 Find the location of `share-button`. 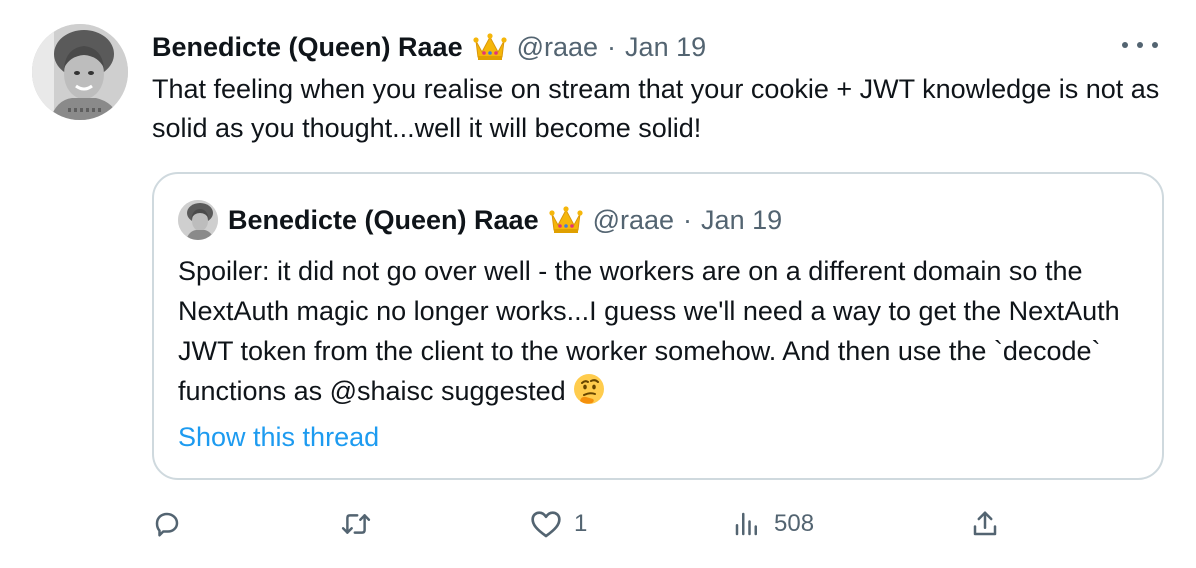

share-button is located at coordinates (985, 524).